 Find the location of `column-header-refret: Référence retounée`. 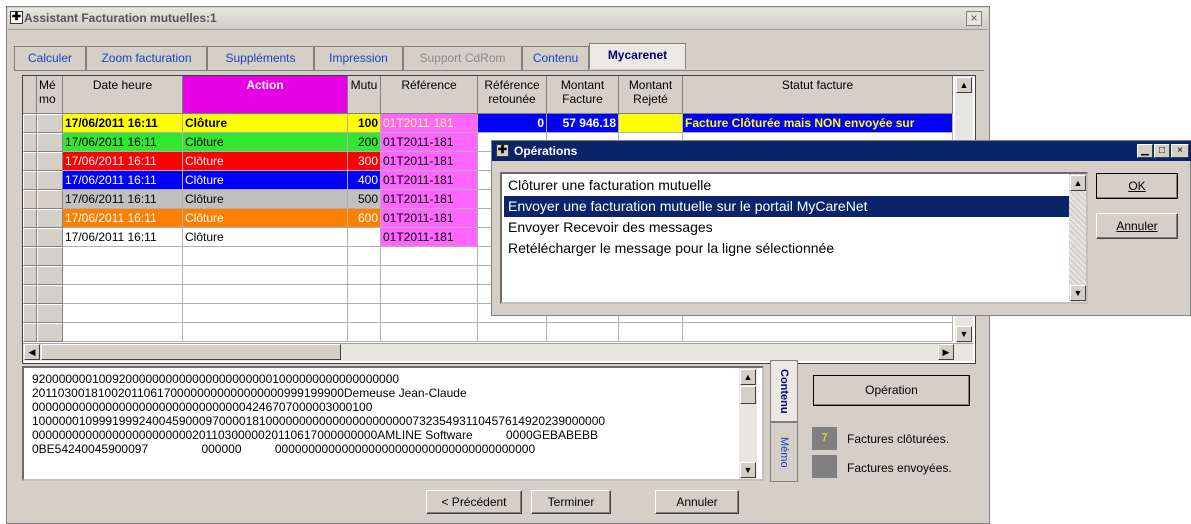

column-header-refret: Référence retounée is located at coordinates (512, 95).